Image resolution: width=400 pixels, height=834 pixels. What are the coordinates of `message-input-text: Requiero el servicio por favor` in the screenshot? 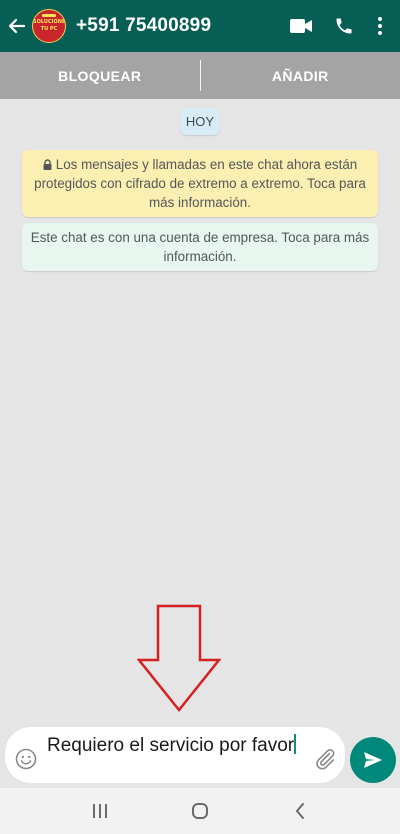 It's located at (171, 745).